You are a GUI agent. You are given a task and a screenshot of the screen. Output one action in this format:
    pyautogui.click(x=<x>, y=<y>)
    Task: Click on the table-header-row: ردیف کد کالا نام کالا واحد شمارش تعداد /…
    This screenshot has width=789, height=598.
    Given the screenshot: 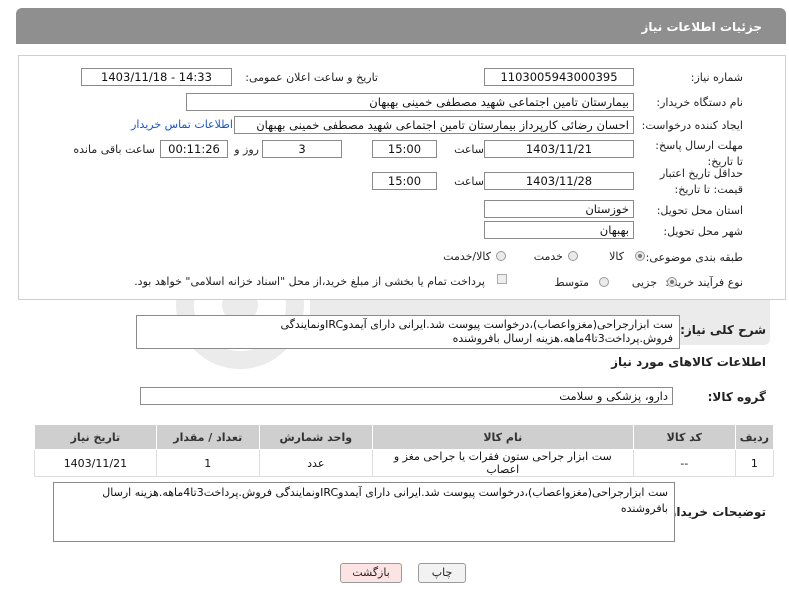 What is the action you would take?
    pyautogui.click(x=404, y=437)
    